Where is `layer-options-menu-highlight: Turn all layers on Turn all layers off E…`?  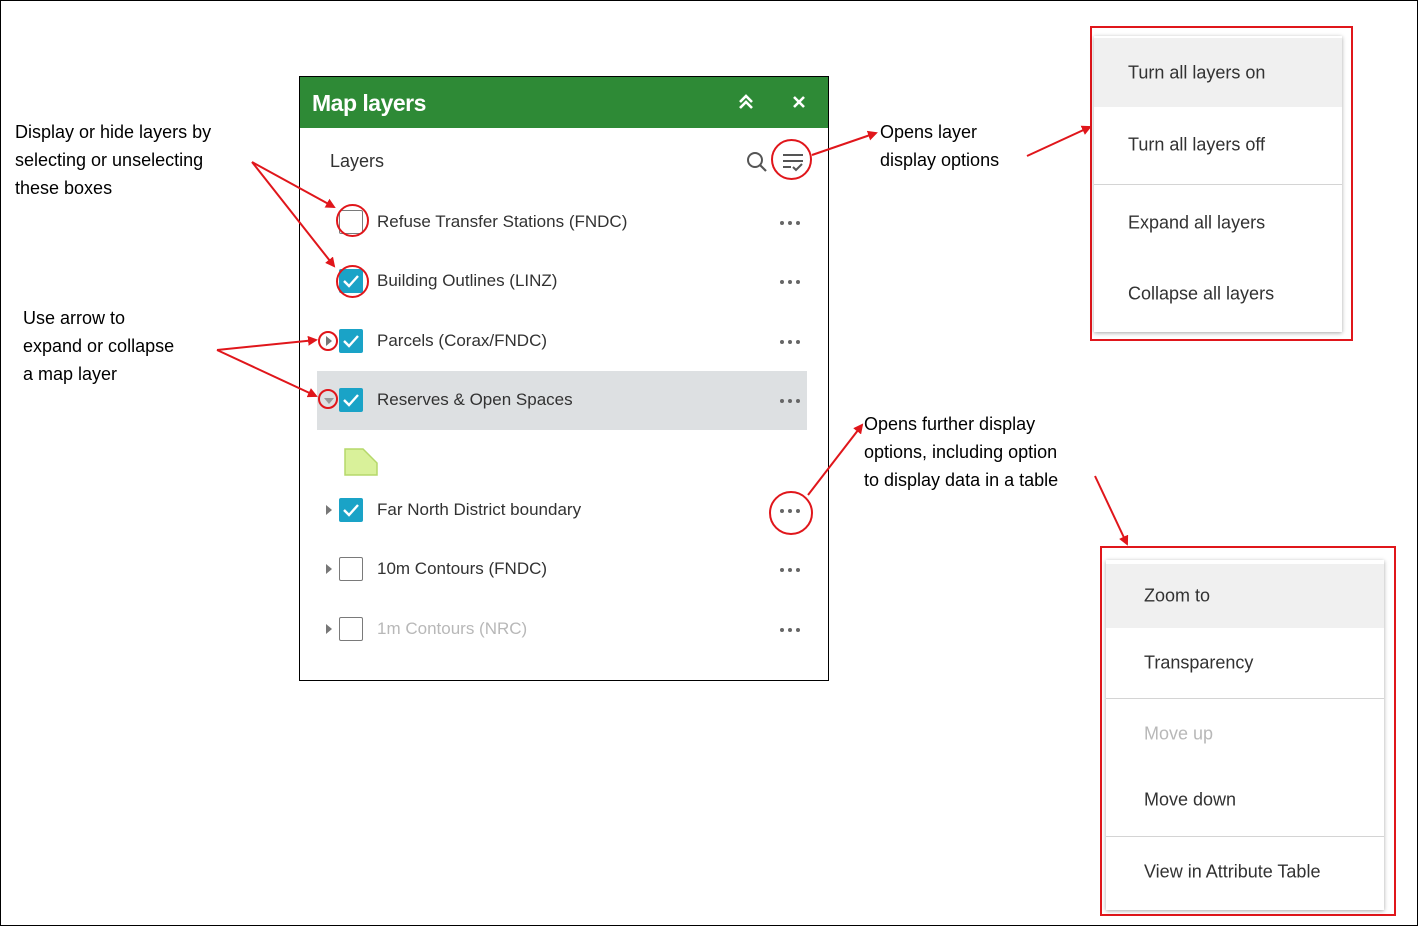 layer-options-menu-highlight: Turn all layers on Turn all layers off E… is located at coordinates (1221, 183).